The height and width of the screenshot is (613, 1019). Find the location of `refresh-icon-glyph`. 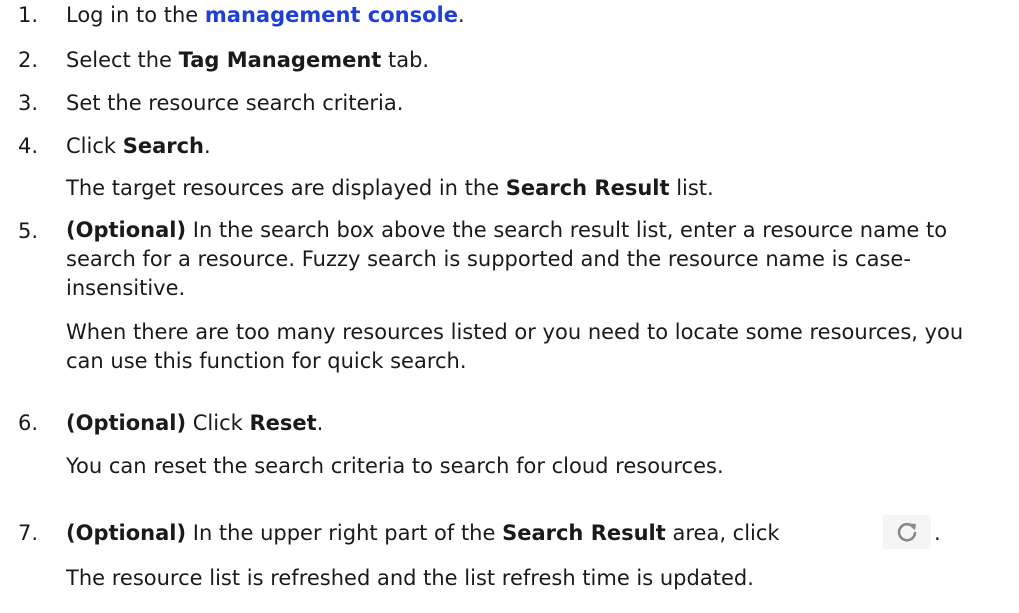

refresh-icon-glyph is located at coordinates (907, 532).